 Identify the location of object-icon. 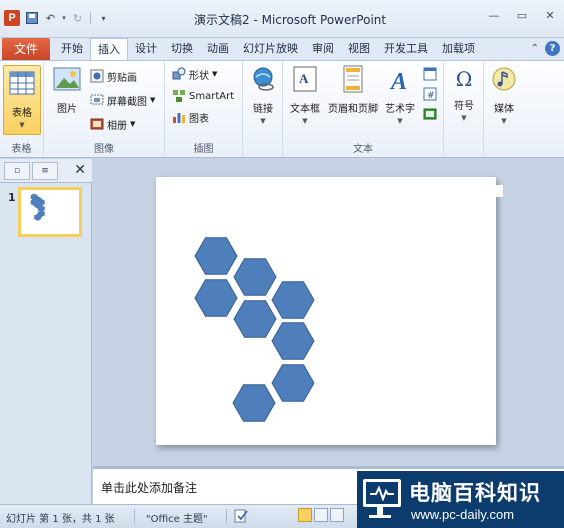
(430, 114).